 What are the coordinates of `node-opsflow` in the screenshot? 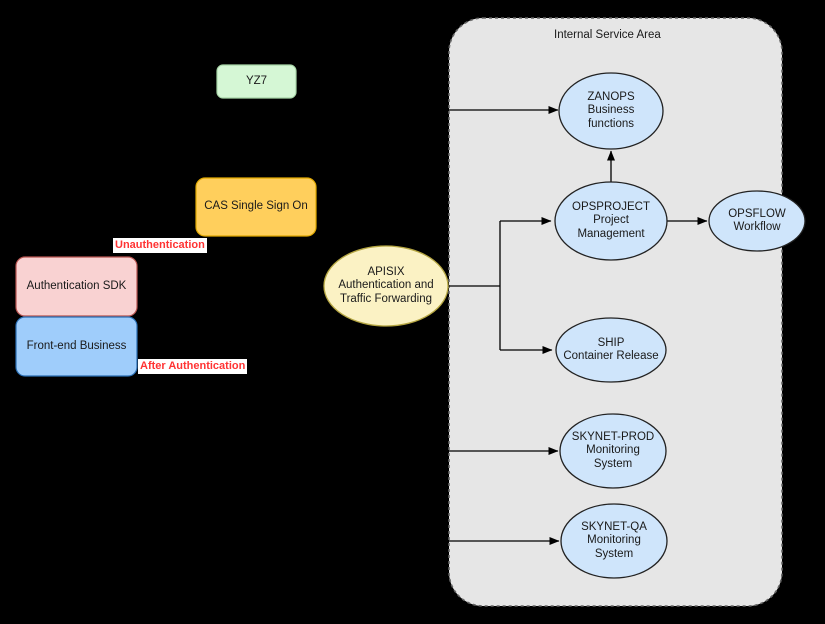 It's located at (757, 221).